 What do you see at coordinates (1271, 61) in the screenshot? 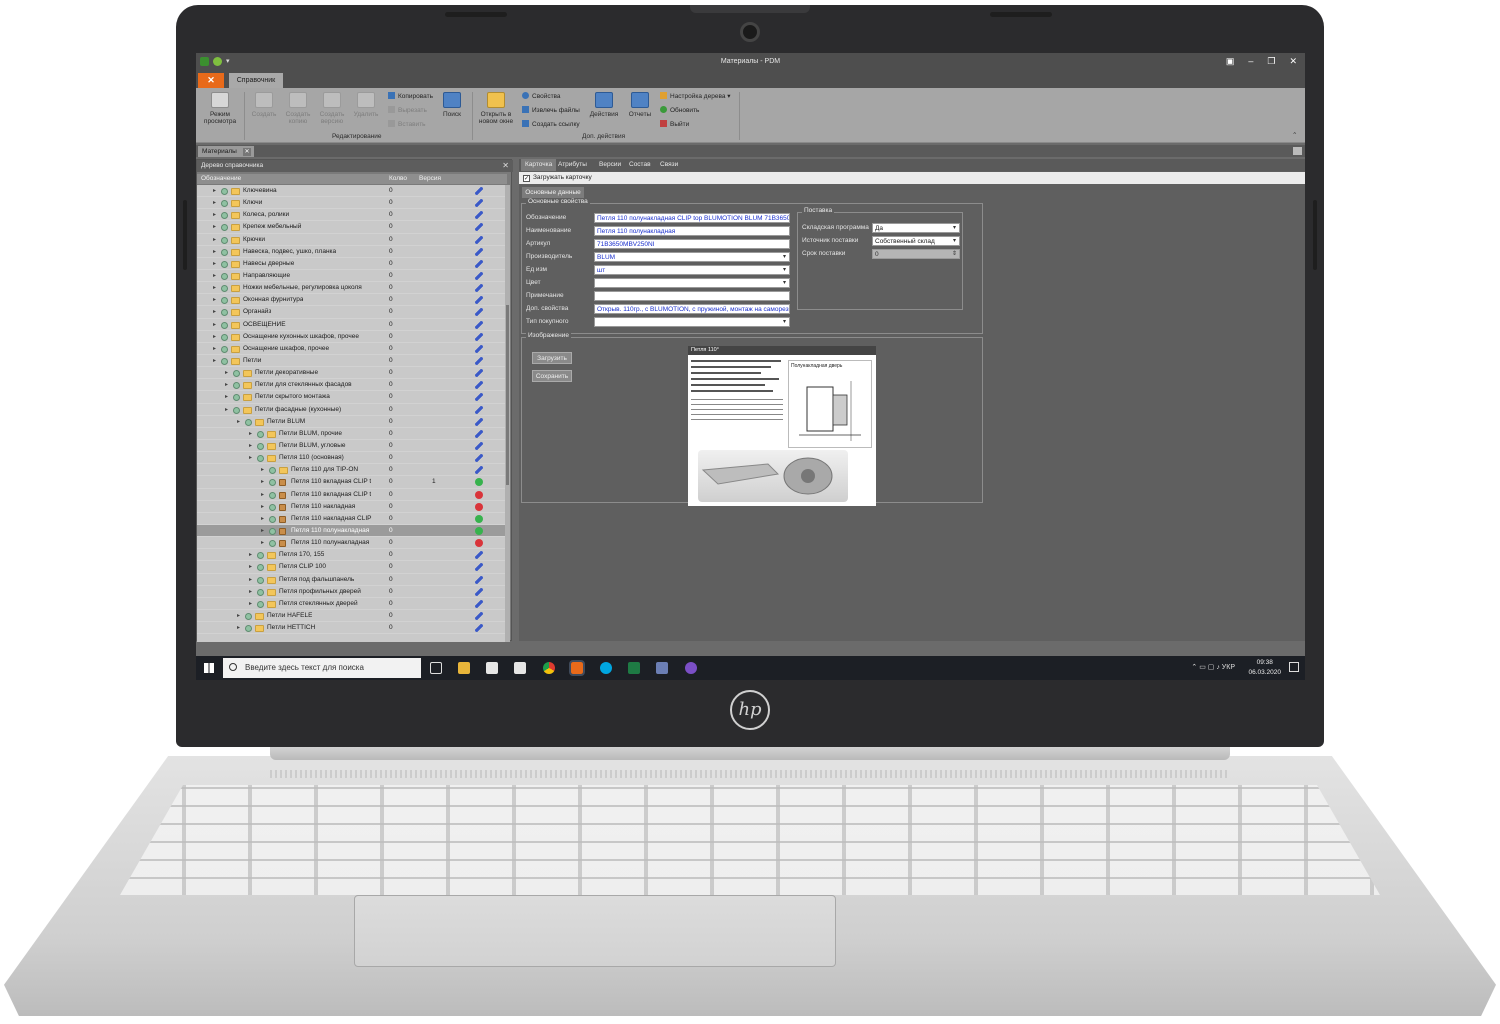
I see `maximize-icon: ❐` at bounding box center [1271, 61].